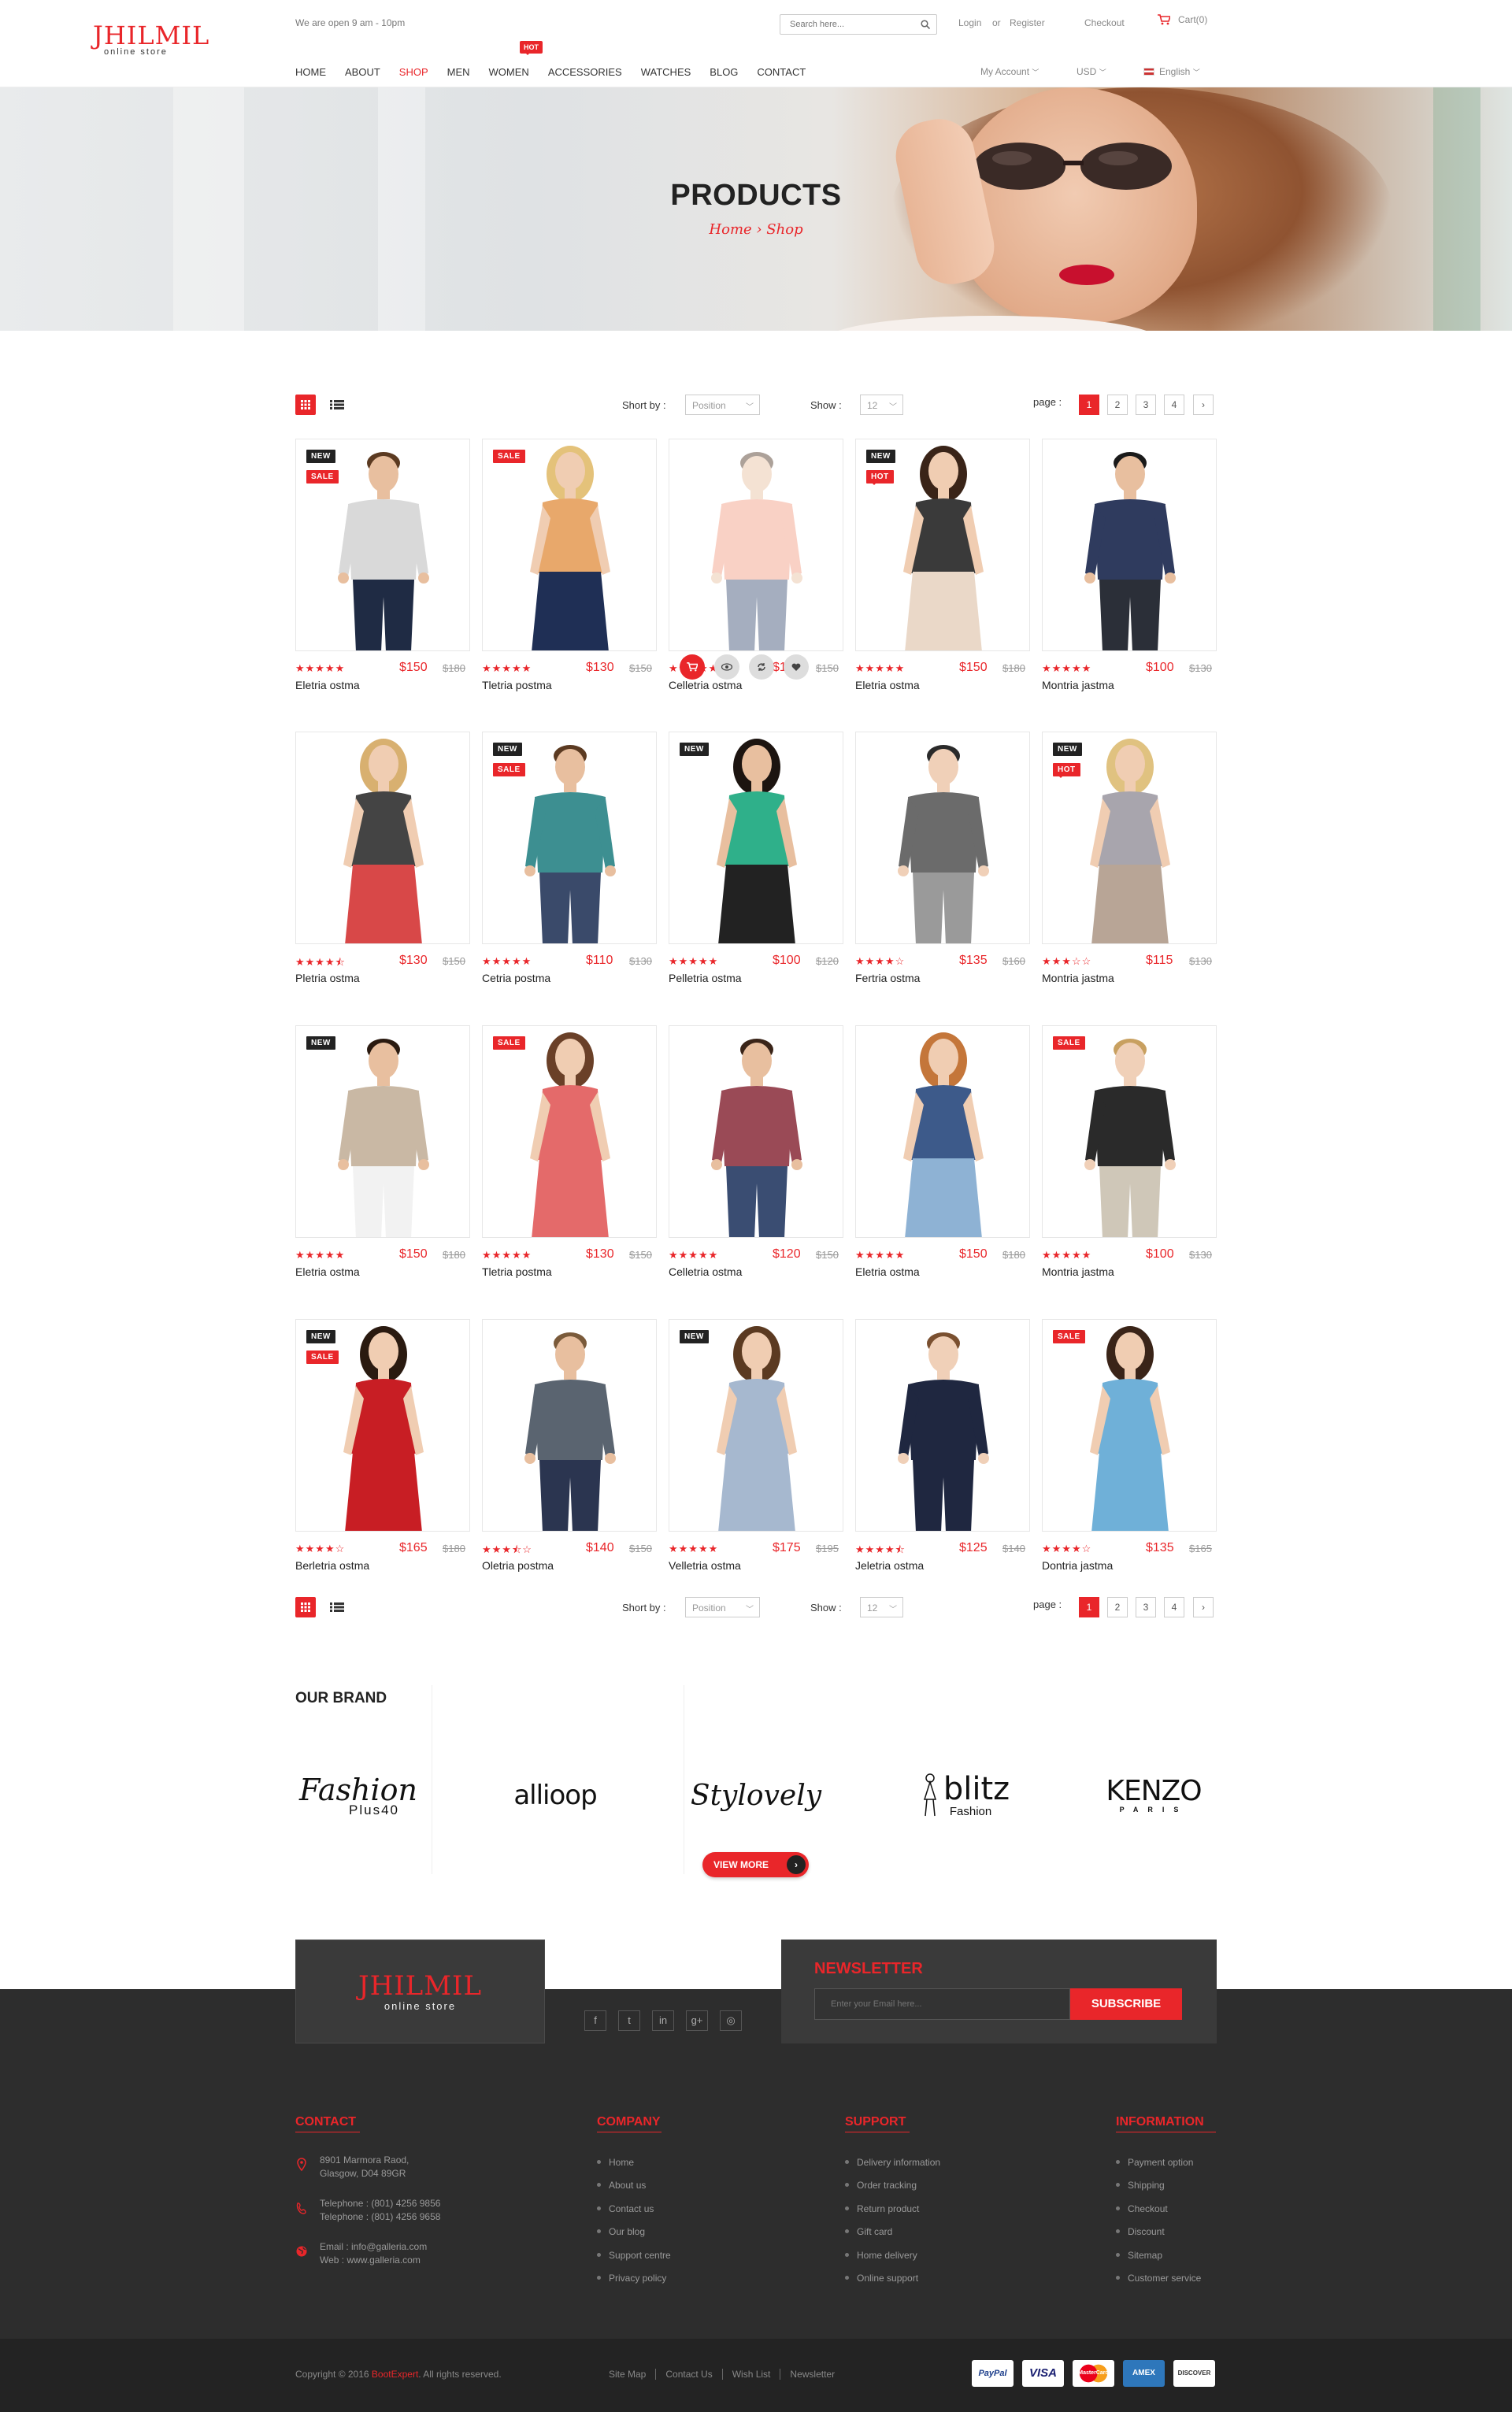 This screenshot has width=1512, height=2412. I want to click on login-link: Login, so click(969, 22).